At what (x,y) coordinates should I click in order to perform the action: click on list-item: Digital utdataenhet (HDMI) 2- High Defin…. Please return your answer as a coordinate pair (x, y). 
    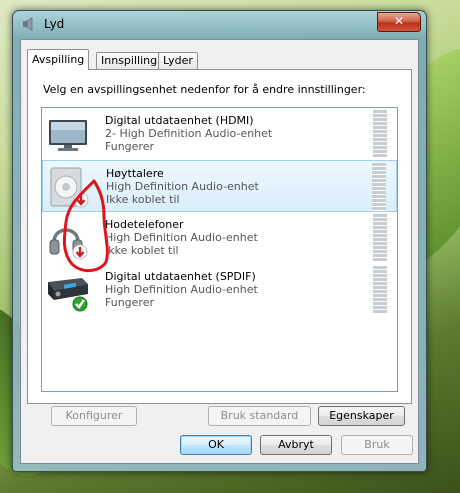
    Looking at the image, I should click on (219, 134).